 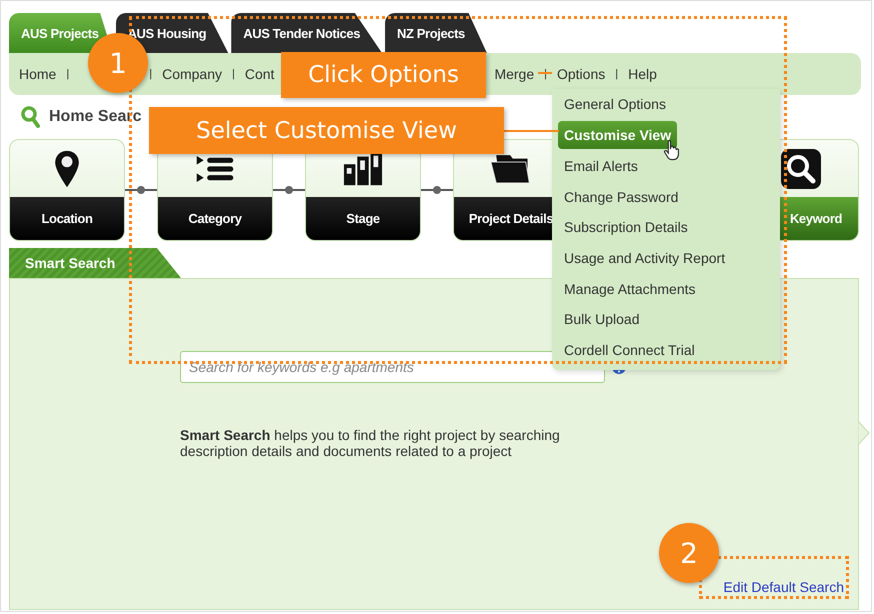 What do you see at coordinates (783, 587) in the screenshot?
I see `edit-default-search-link: Edit Default Search` at bounding box center [783, 587].